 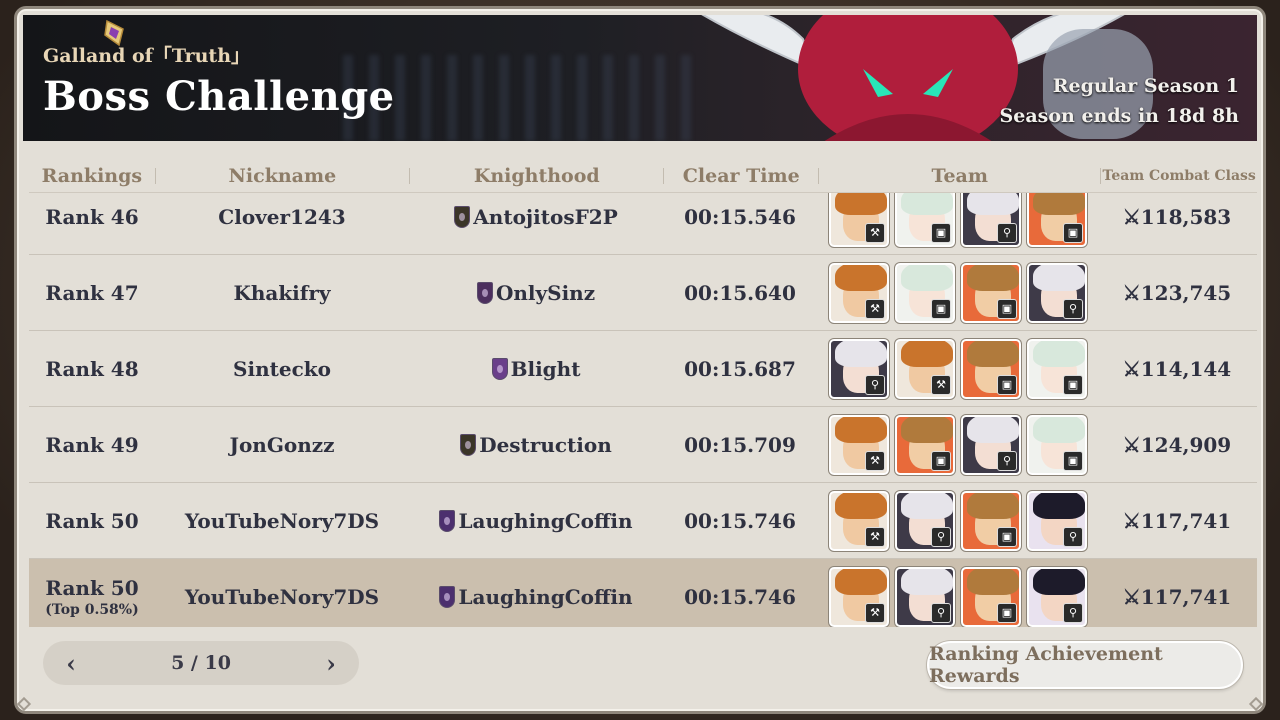 I want to click on combat-class-value: 117,741, so click(x=1186, y=596).